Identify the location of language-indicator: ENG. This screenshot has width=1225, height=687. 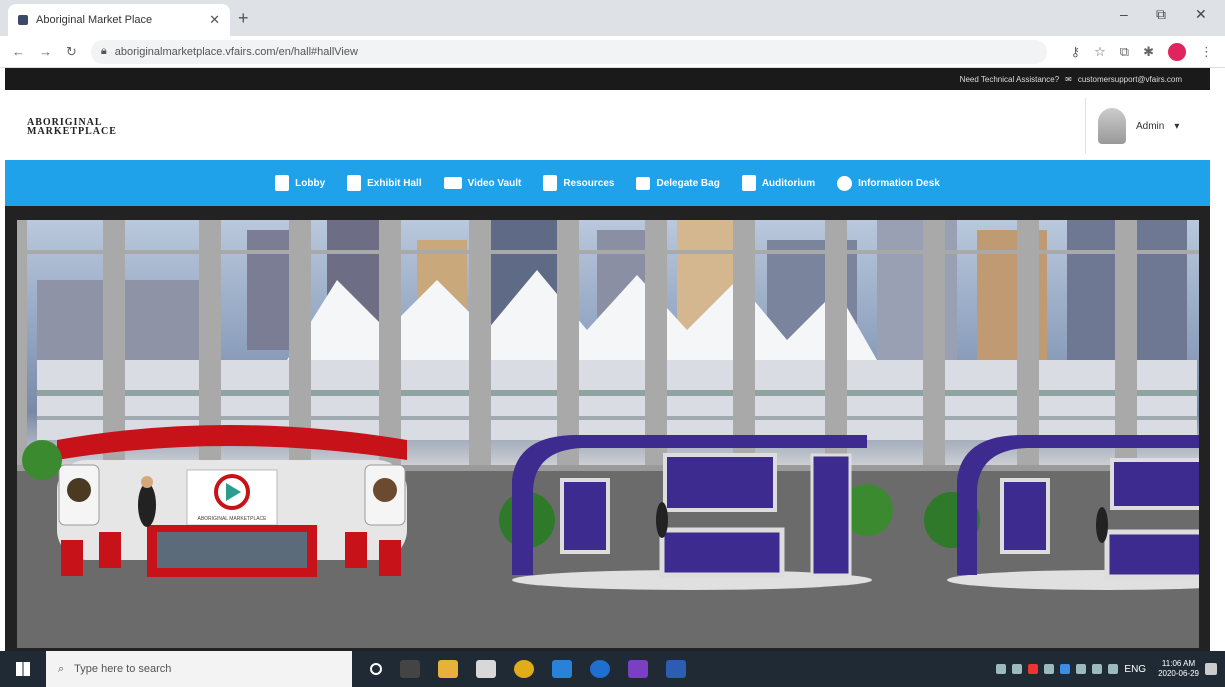
(1135, 669).